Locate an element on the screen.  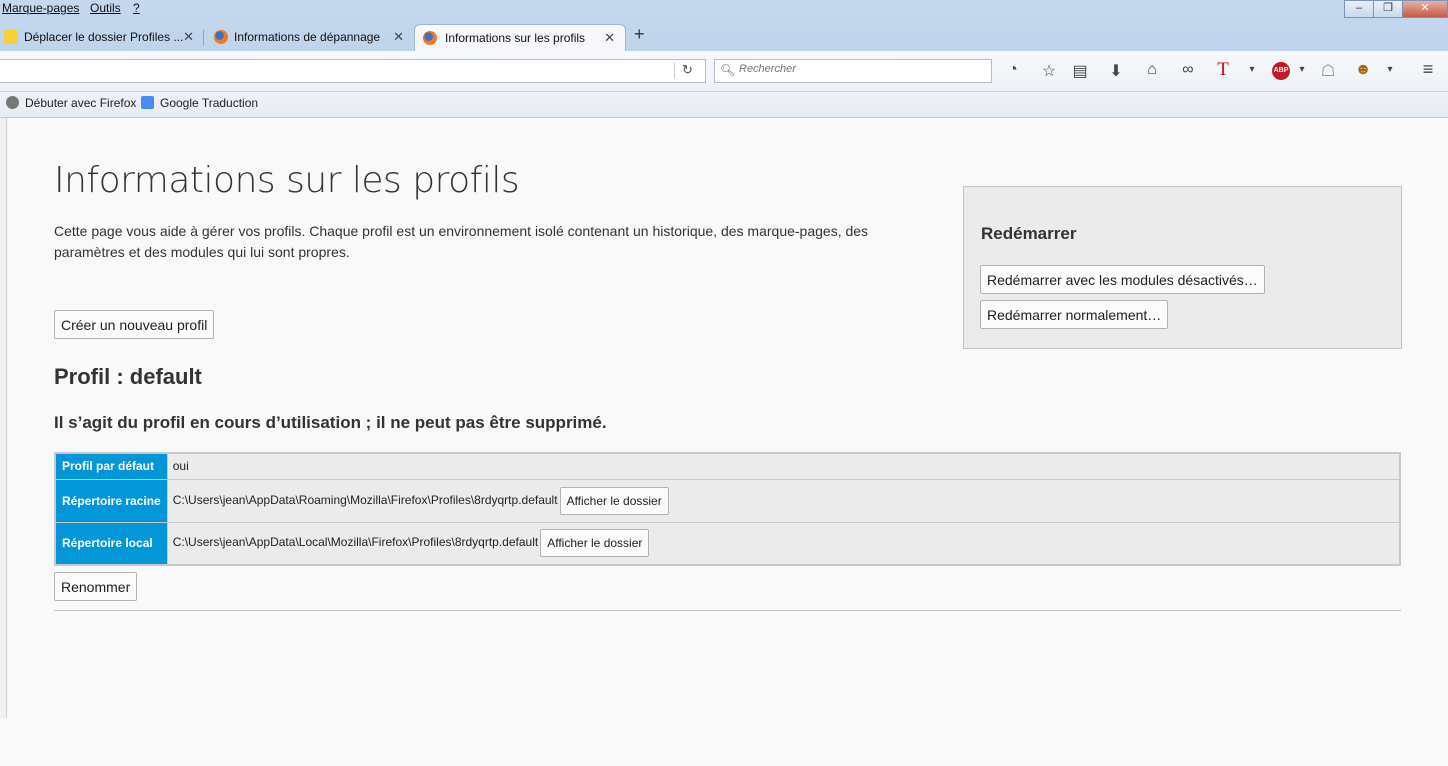
bookmark-google-translate: Google Traduction is located at coordinates (199, 103).